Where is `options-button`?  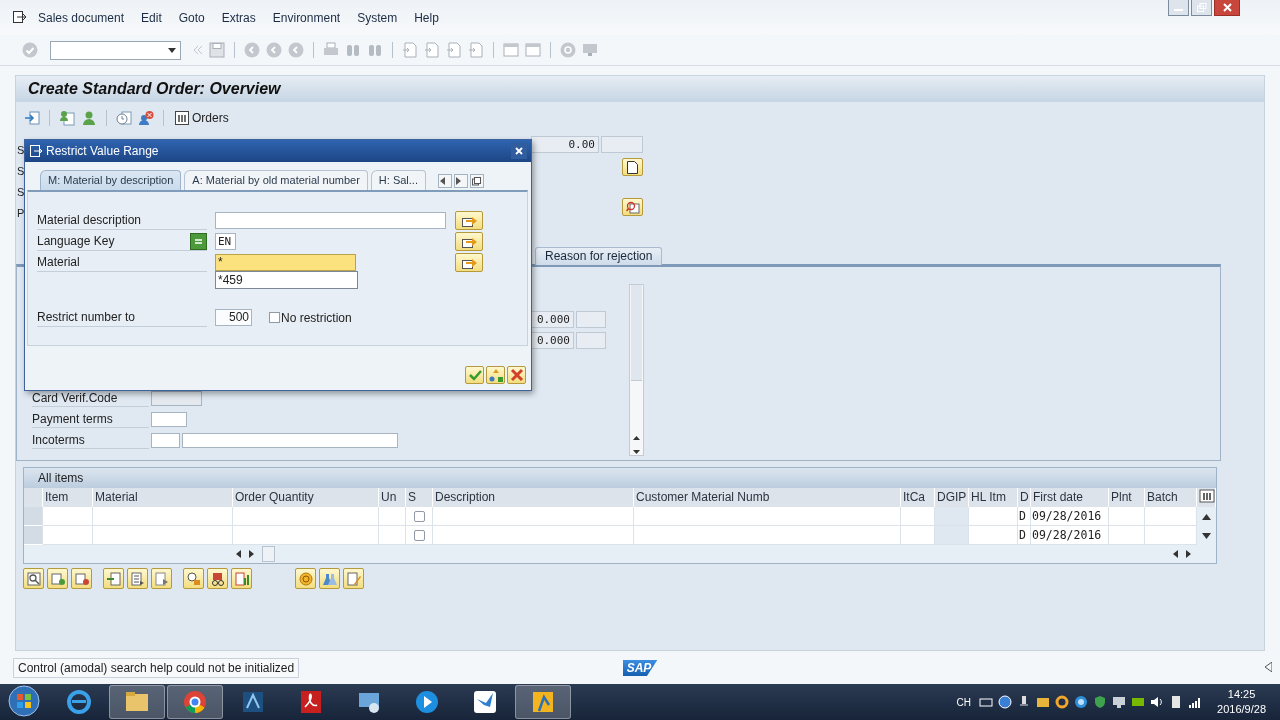 options-button is located at coordinates (495, 375).